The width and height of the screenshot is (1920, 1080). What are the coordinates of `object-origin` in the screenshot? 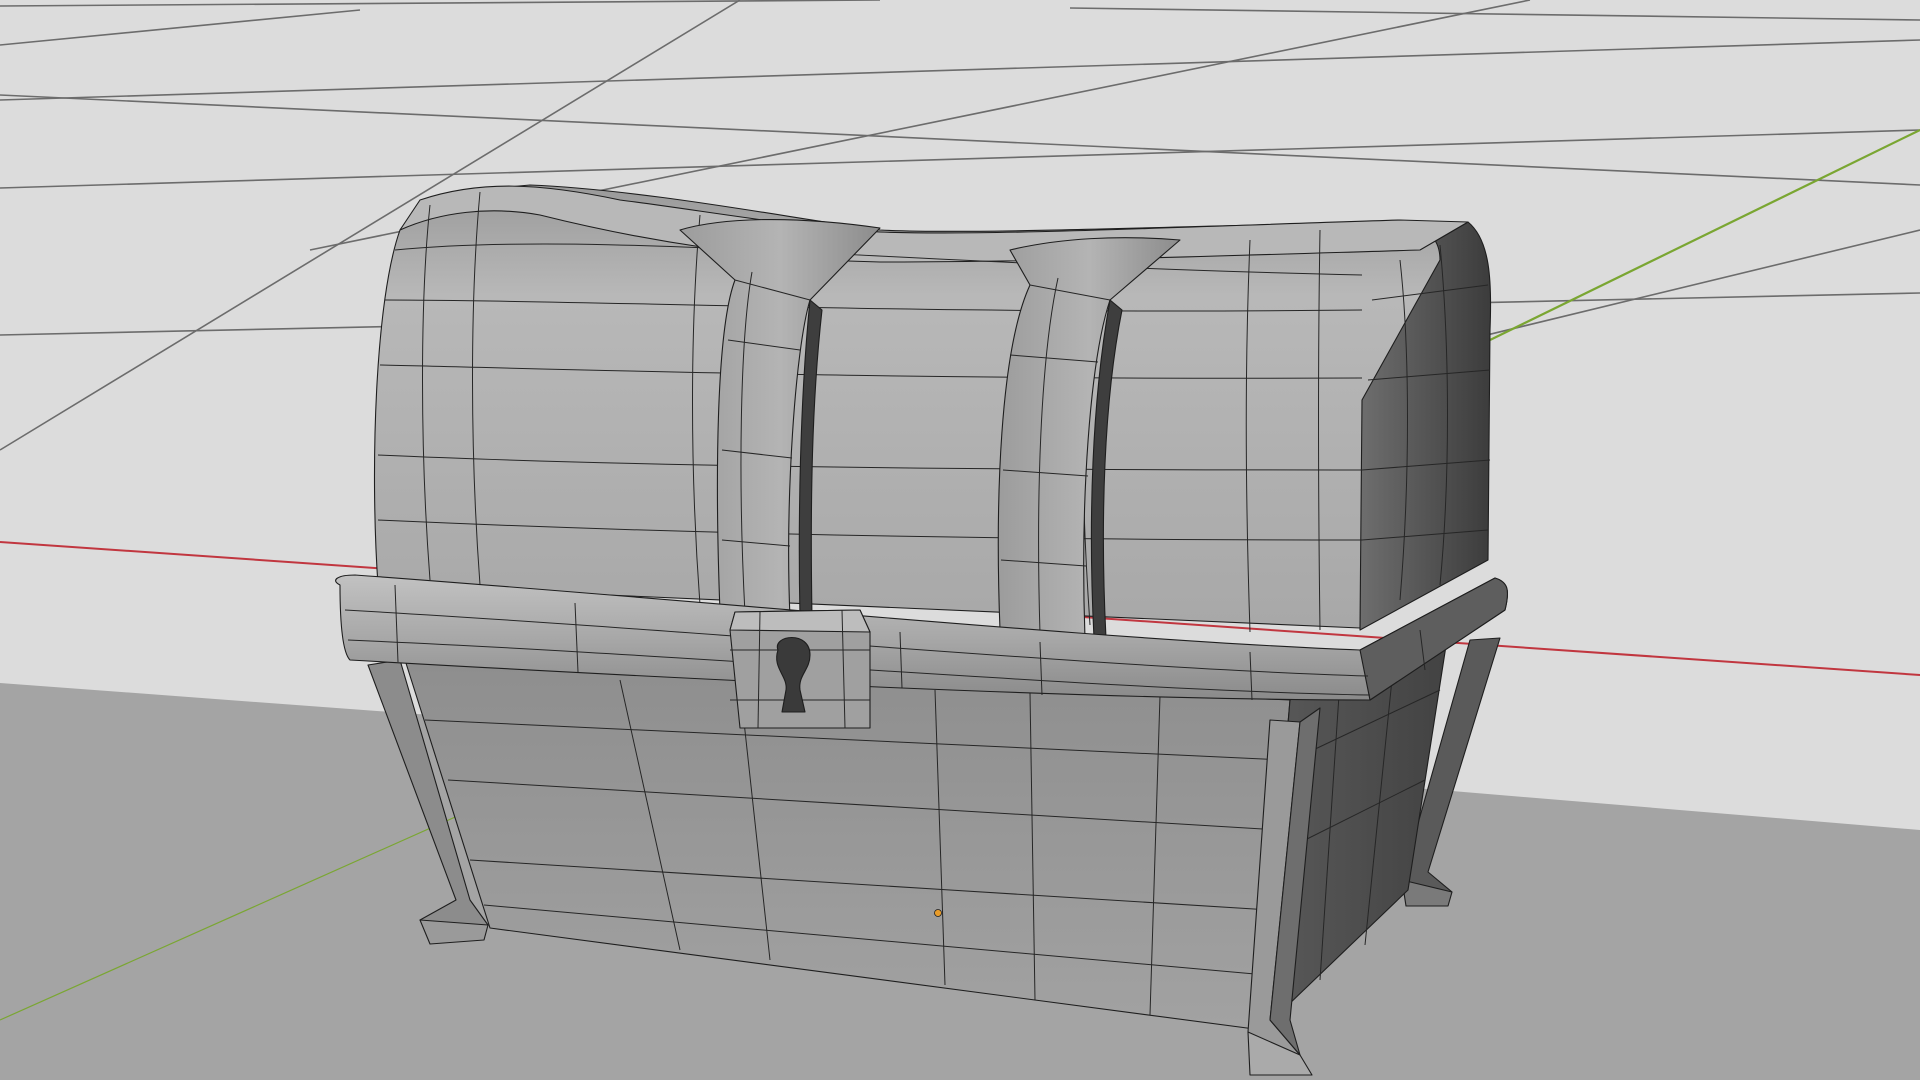 It's located at (938, 913).